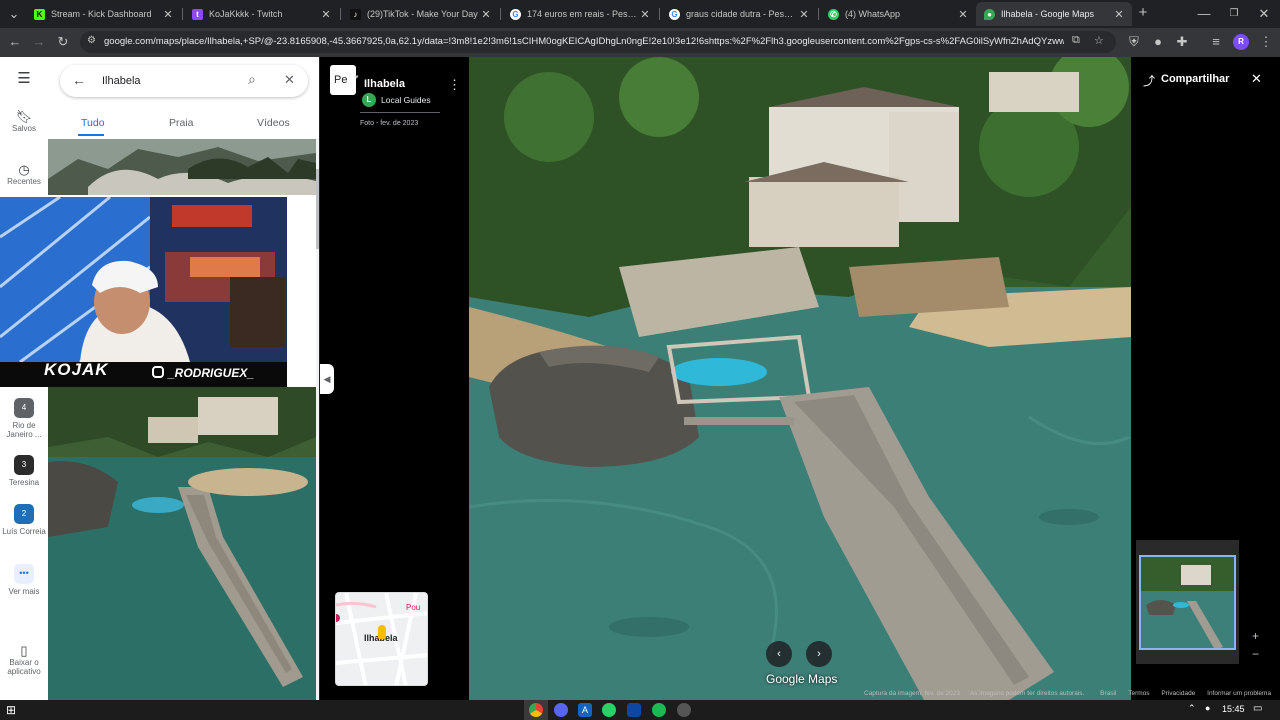 Image resolution: width=1280 pixels, height=720 pixels. I want to click on rail-saved: 🔖︎ Salvos, so click(24, 121).